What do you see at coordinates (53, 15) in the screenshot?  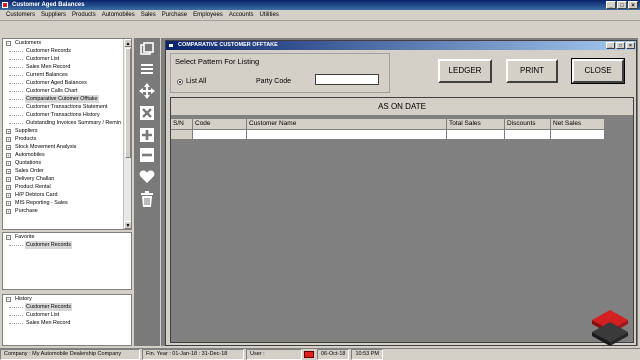 I see `menu-suppliers: Suppliers` at bounding box center [53, 15].